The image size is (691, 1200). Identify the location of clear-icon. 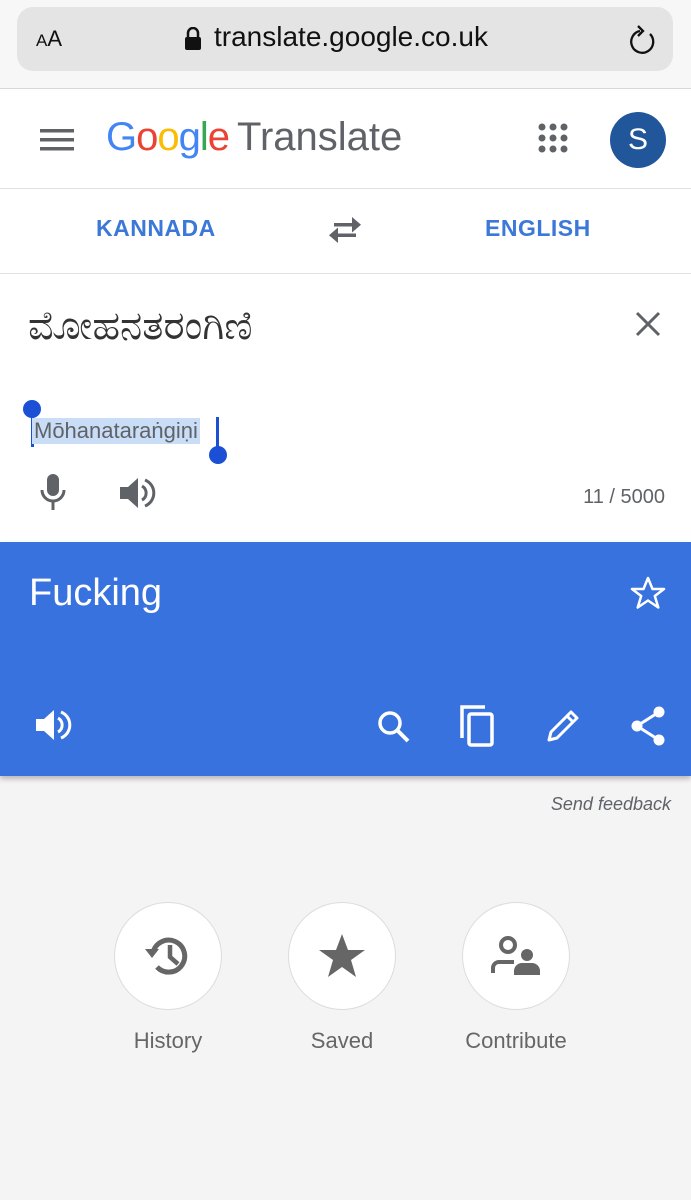
(648, 324).